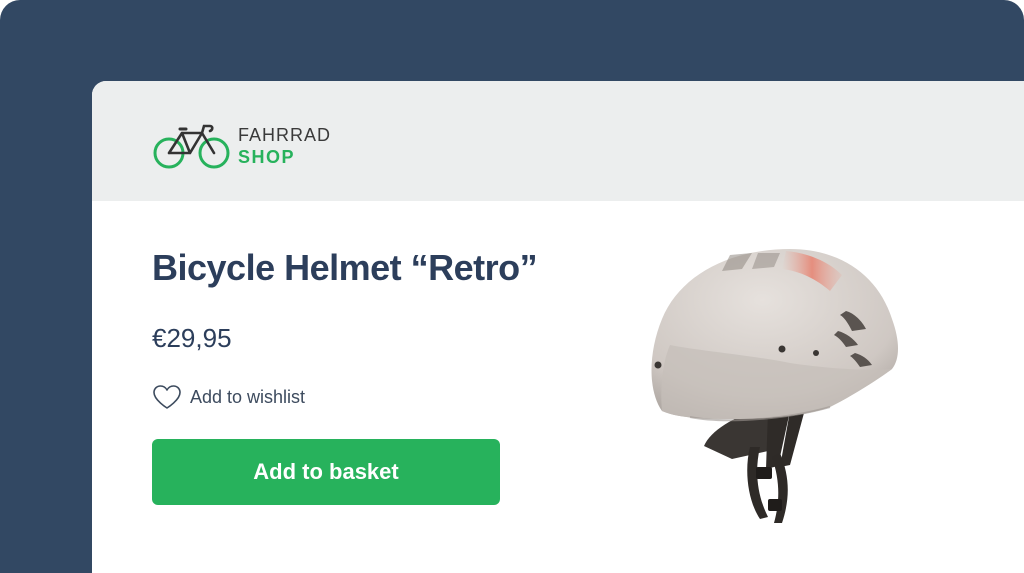 The width and height of the screenshot is (1024, 573). Describe the element at coordinates (267, 157) in the screenshot. I see `logo-word-shop: SHOP` at that location.